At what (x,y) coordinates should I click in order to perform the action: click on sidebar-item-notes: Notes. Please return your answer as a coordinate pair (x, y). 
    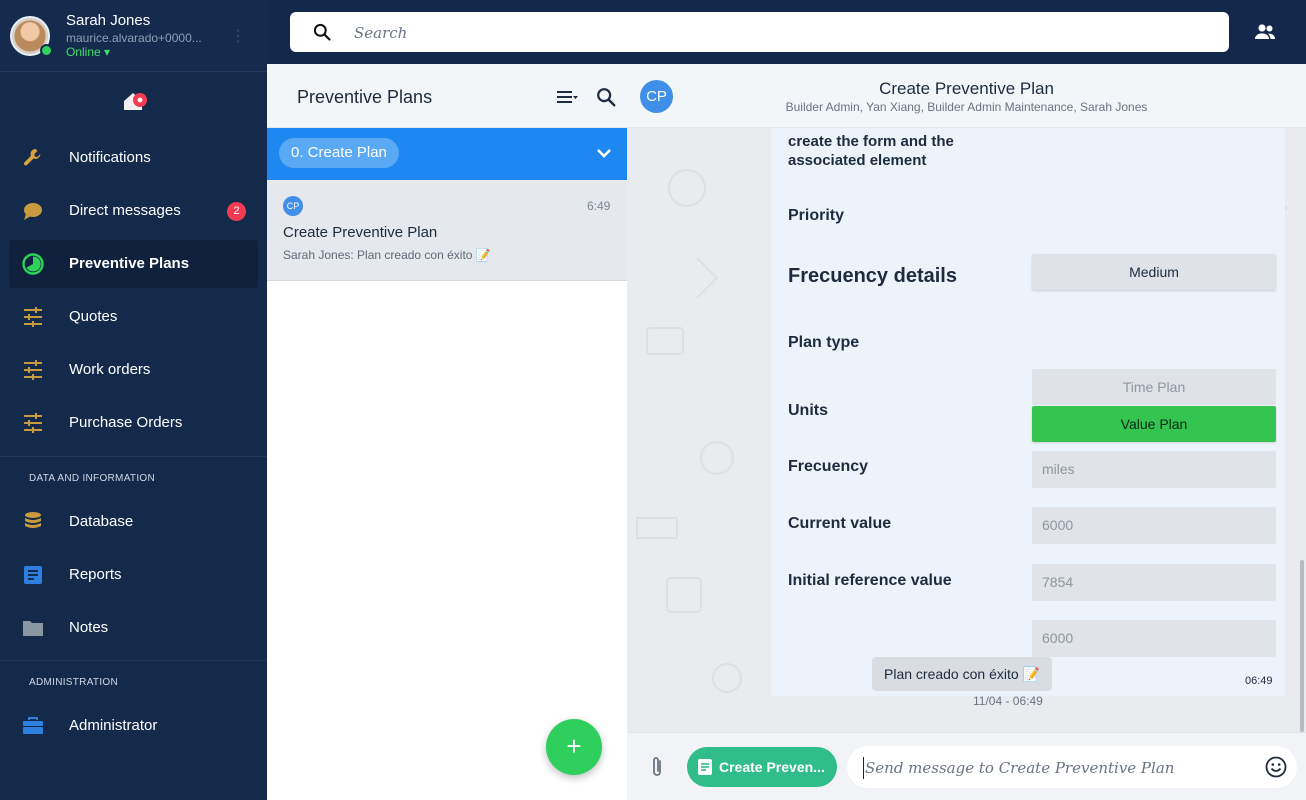
    Looking at the image, I should click on (133, 628).